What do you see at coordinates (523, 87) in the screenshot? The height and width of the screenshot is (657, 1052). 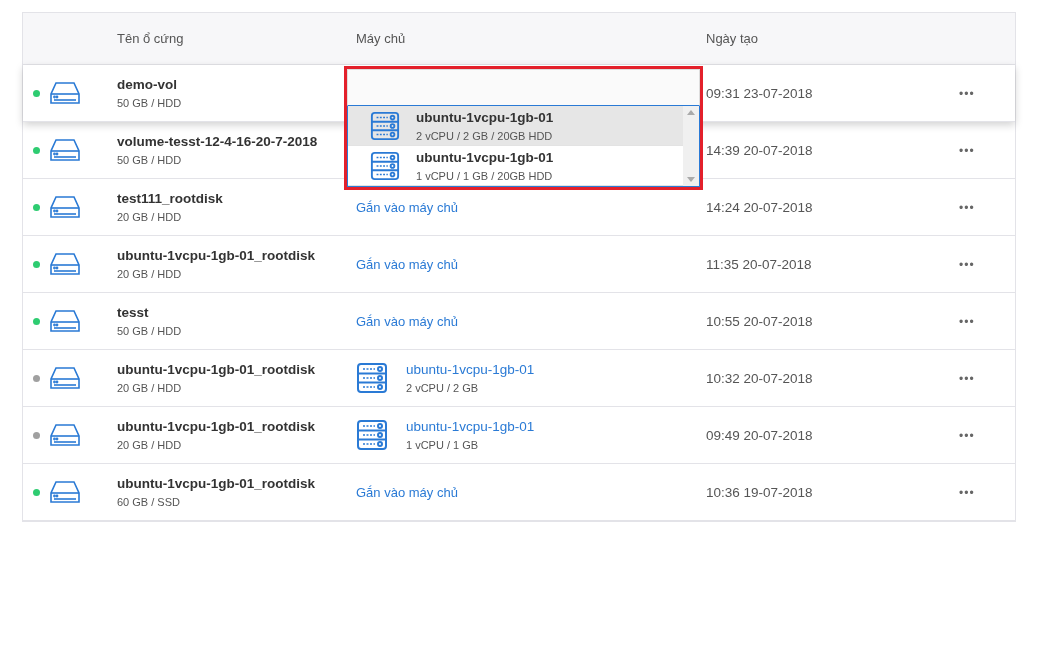 I see `server-search-field` at bounding box center [523, 87].